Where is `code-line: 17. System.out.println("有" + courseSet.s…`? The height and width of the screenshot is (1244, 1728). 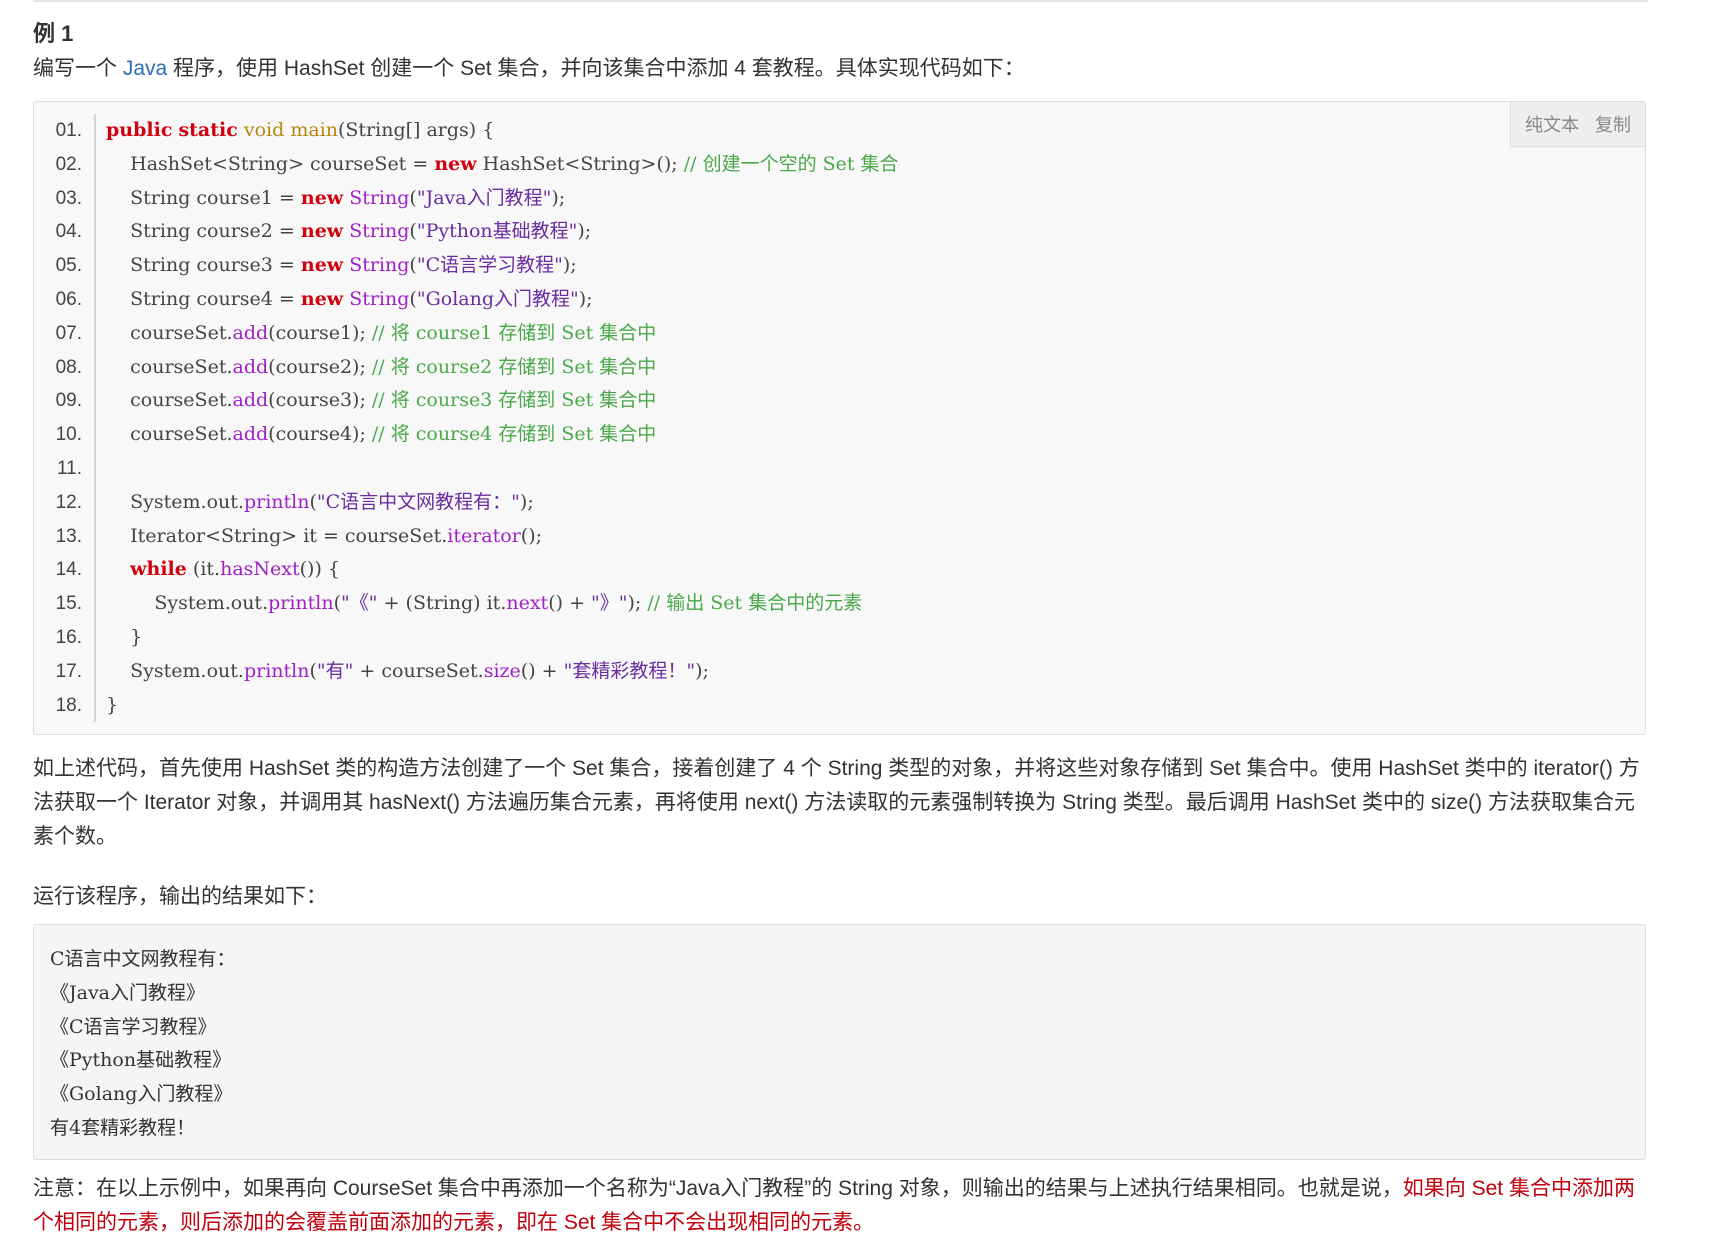
code-line: 17. System.out.println("有" + courseSet.s… is located at coordinates (839, 671).